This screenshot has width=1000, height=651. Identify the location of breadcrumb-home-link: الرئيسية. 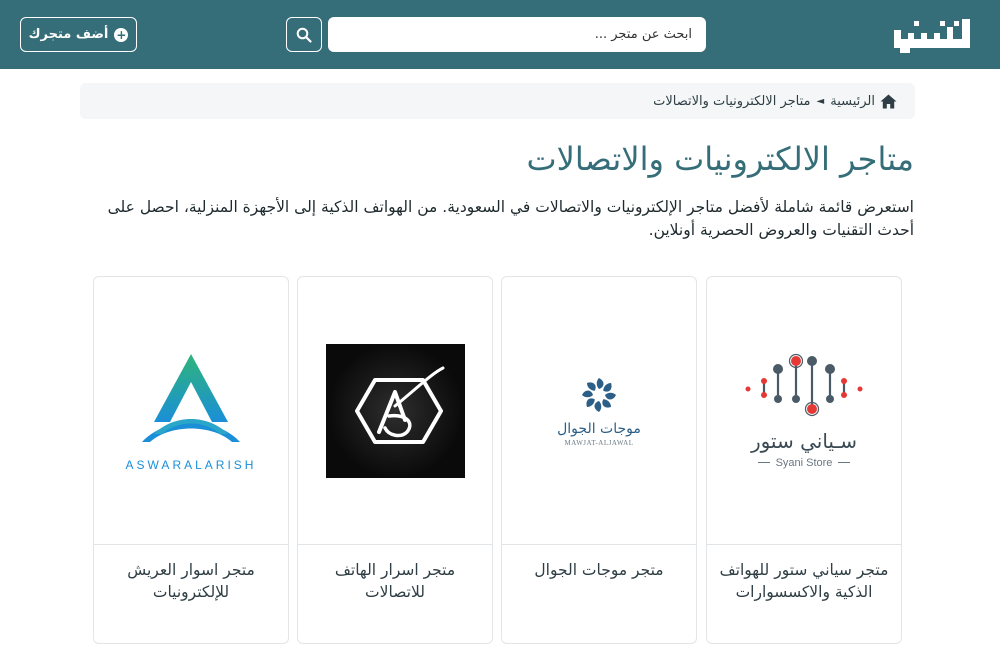
(863, 101).